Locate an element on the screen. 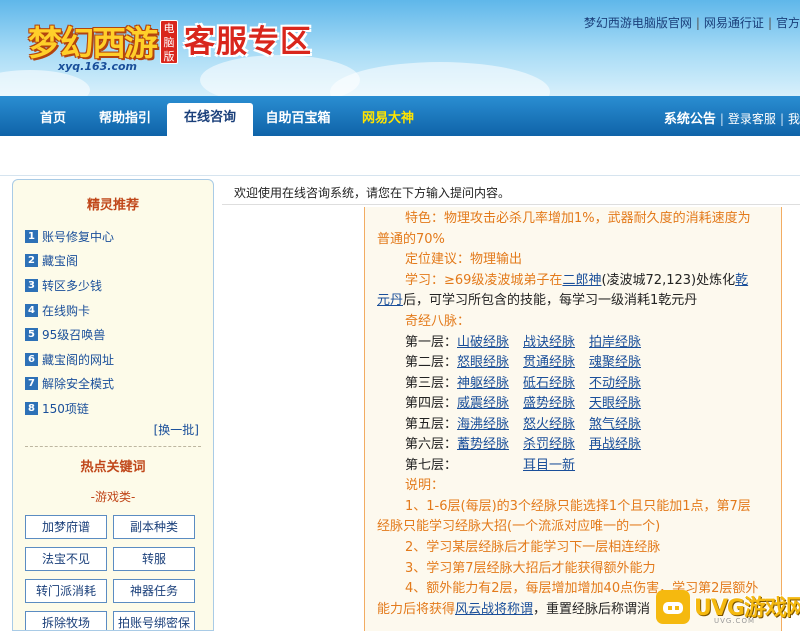 Image resolution: width=800 pixels, height=631 pixels. tab-netease-dashen: 网易大神 is located at coordinates (388, 120).